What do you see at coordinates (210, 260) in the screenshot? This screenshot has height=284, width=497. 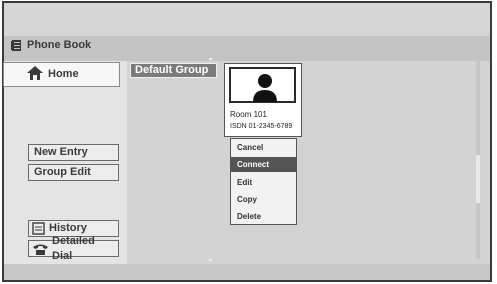 I see `scroll-down-indicator` at bounding box center [210, 260].